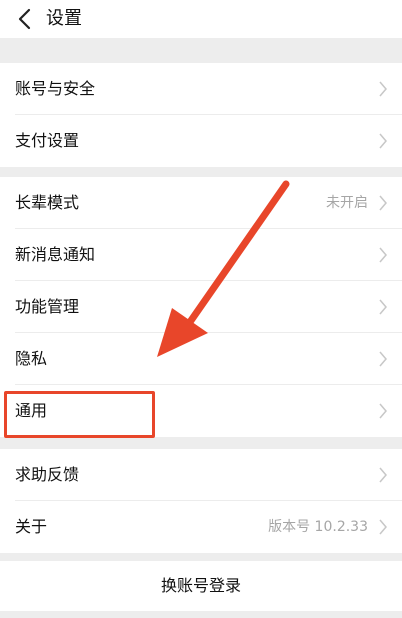 Image resolution: width=402 pixels, height=618 pixels. I want to click on settings-item-help-feedback: 求助反馈, so click(201, 475).